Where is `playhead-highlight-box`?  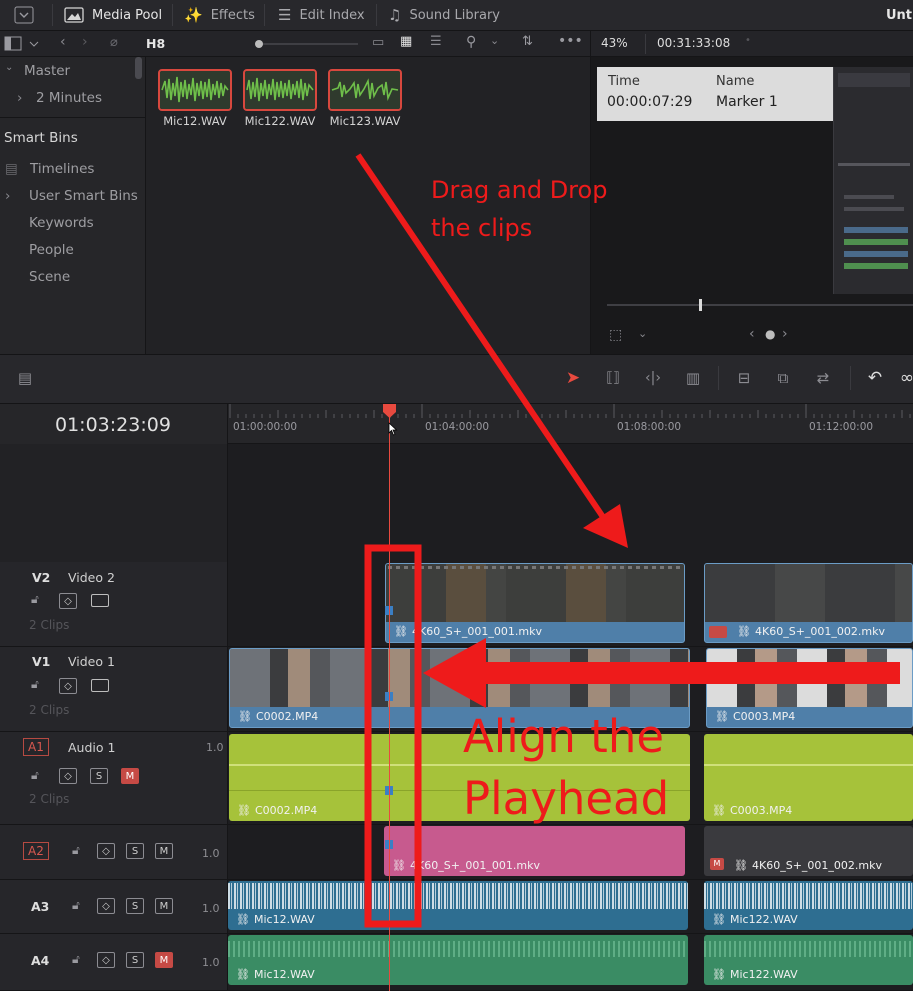
playhead-highlight-box is located at coordinates (393, 736).